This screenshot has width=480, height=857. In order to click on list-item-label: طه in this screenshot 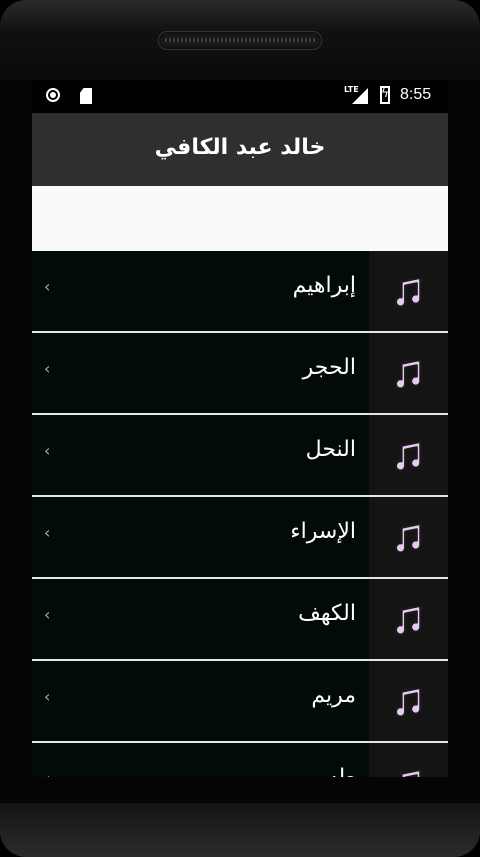, I will do `click(341, 771)`.